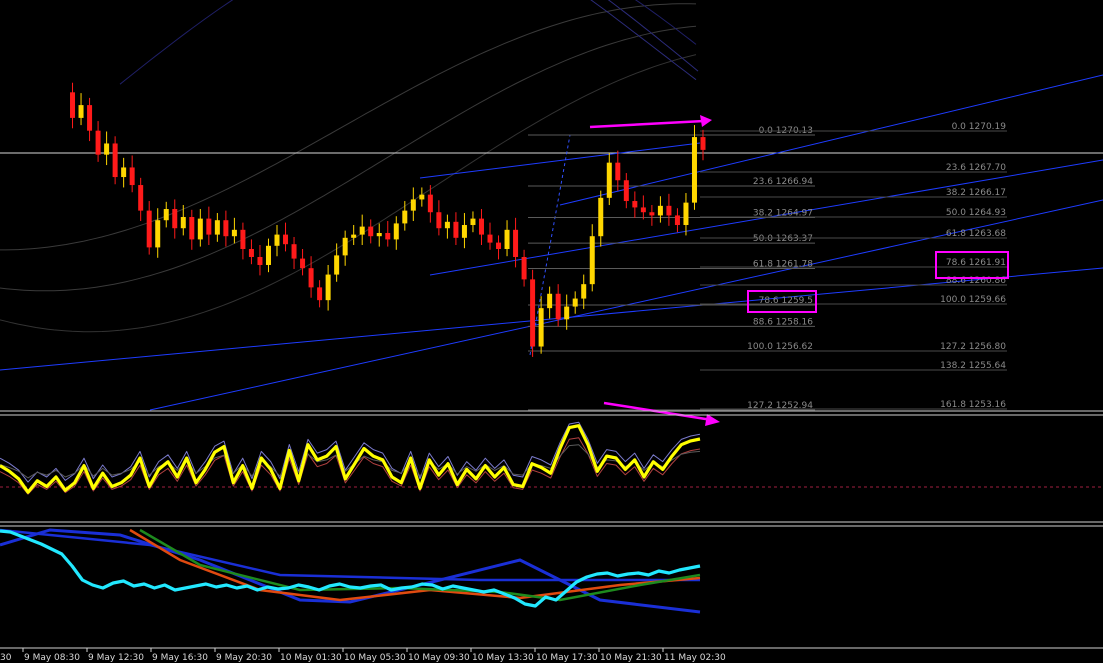  Describe the element at coordinates (973, 300) in the screenshot. I see `fib-level-label: 100.0 1259.66` at that location.